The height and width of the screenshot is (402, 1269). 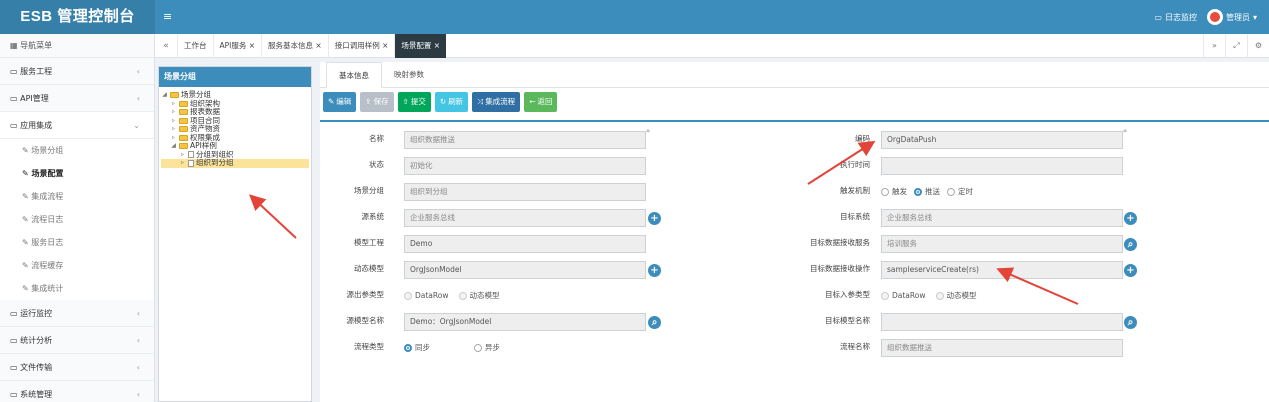 I want to click on status-field: 初始化, so click(x=525, y=166).